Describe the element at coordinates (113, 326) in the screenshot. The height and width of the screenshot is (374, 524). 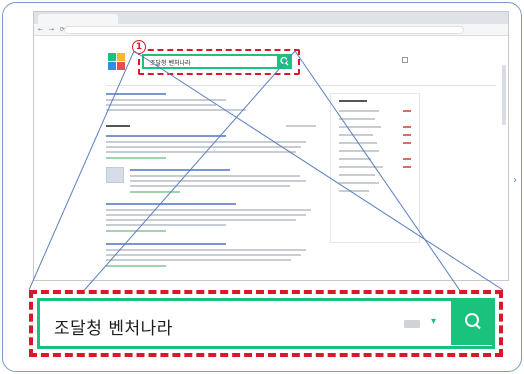
I see `zoomed-search-input: 조달청 벤처나라` at that location.